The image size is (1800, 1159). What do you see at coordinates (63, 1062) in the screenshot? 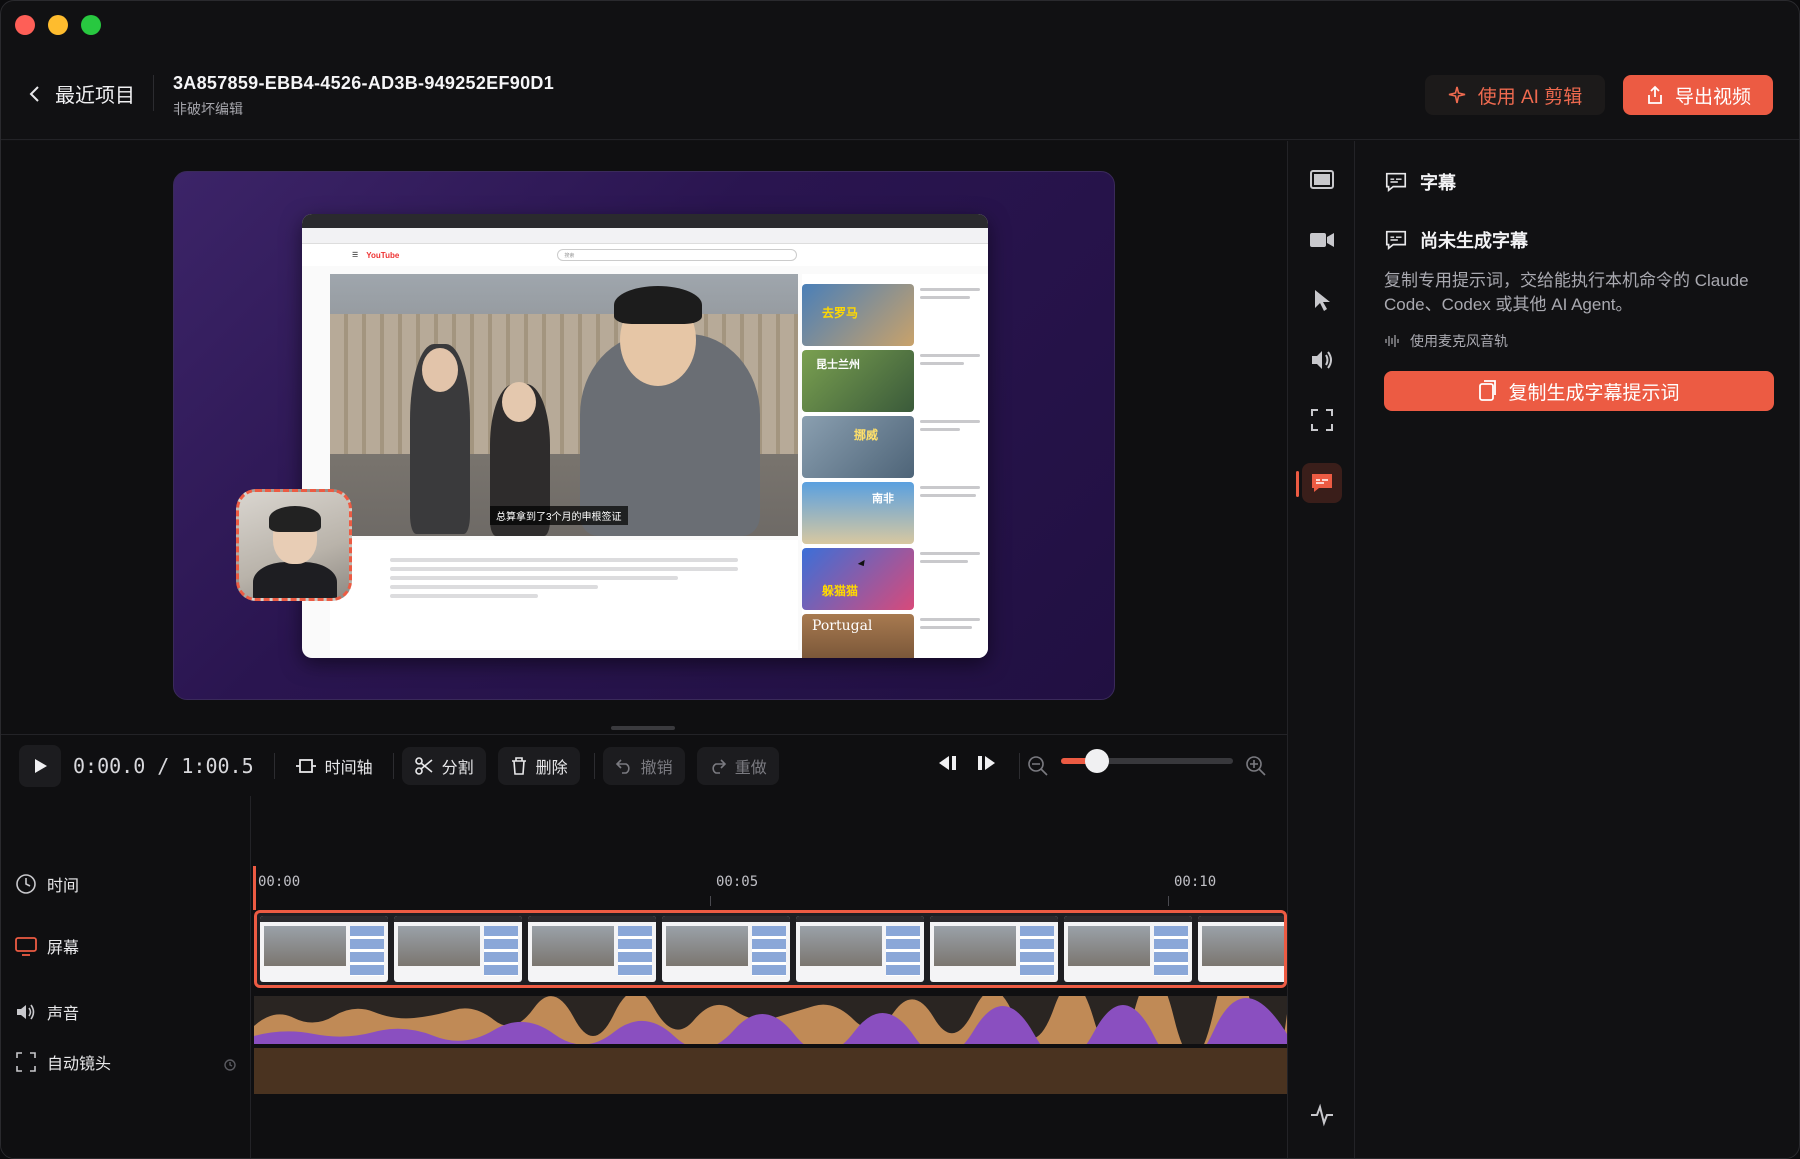
I see `track-auto-camera: 自动镜头` at bounding box center [63, 1062].